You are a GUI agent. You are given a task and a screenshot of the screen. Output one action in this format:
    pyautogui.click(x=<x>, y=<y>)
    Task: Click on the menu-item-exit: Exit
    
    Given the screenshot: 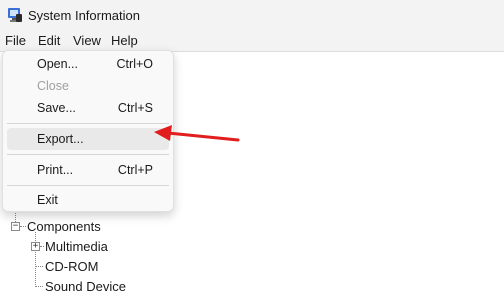 What is the action you would take?
    pyautogui.click(x=88, y=200)
    